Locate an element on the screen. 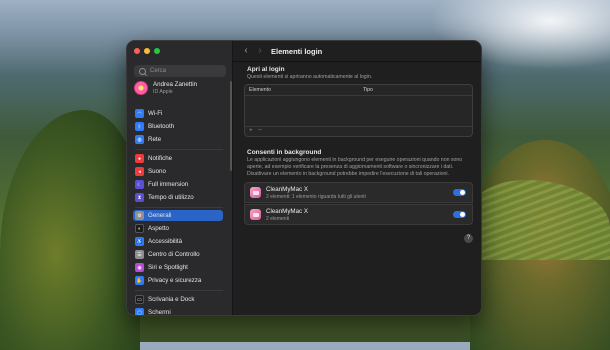 Image resolution: width=610 pixels, height=350 pixels. wifi-icon: ◠ is located at coordinates (139, 113).